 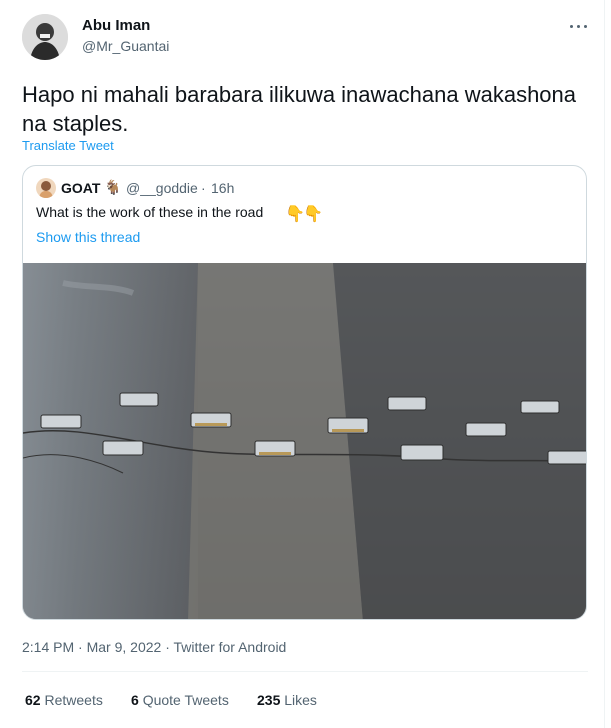 What do you see at coordinates (579, 26) in the screenshot?
I see `more-options-icon` at bounding box center [579, 26].